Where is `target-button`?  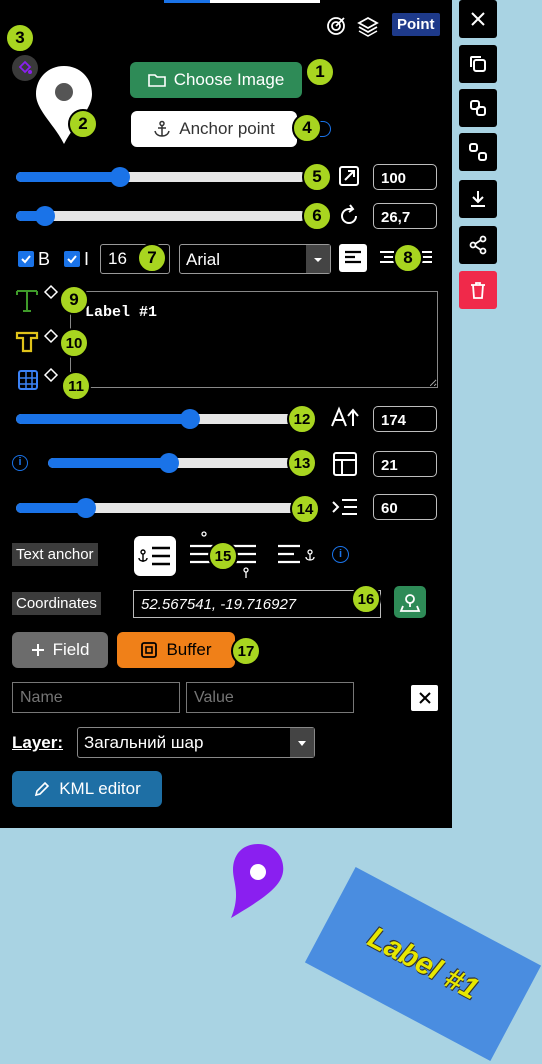 target-button is located at coordinates (336, 28).